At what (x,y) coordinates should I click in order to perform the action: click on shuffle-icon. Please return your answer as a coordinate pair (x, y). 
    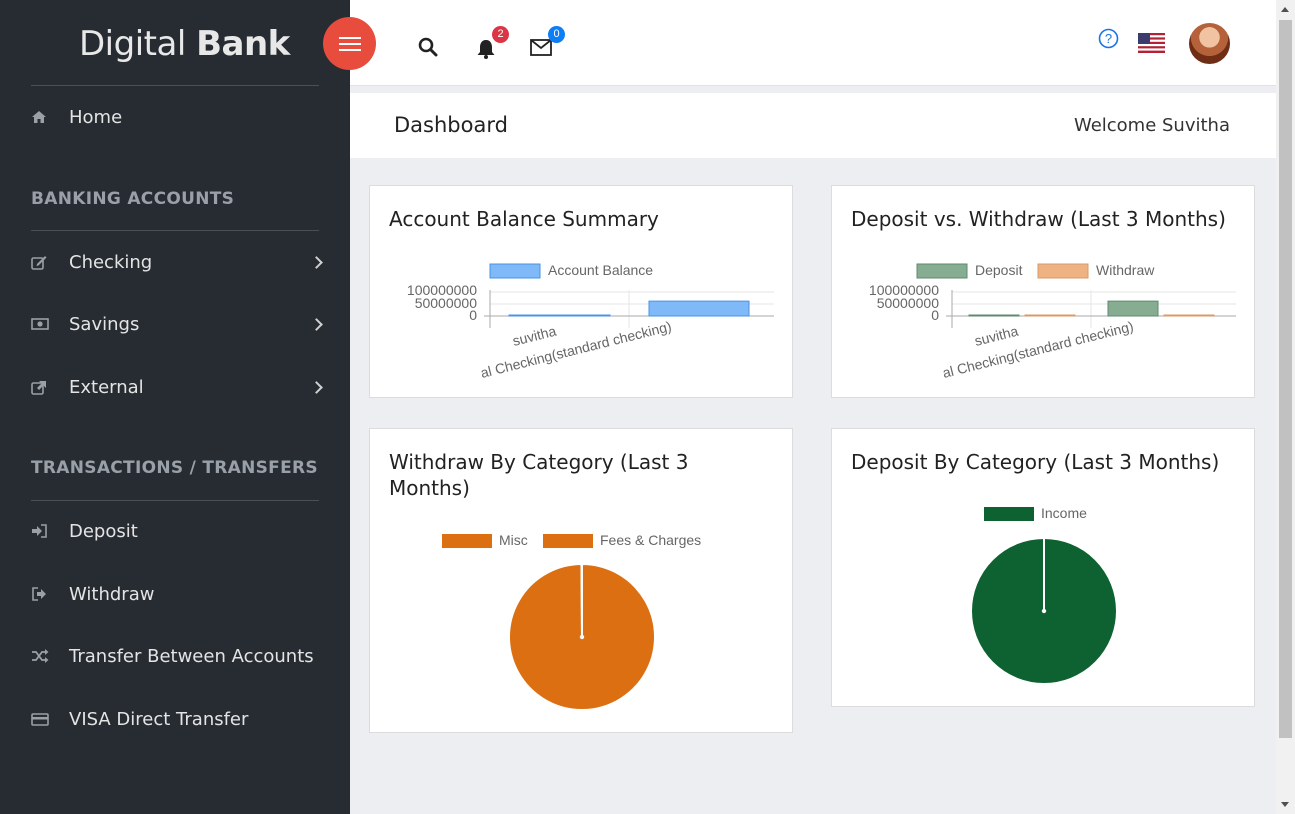
    Looking at the image, I should click on (40, 656).